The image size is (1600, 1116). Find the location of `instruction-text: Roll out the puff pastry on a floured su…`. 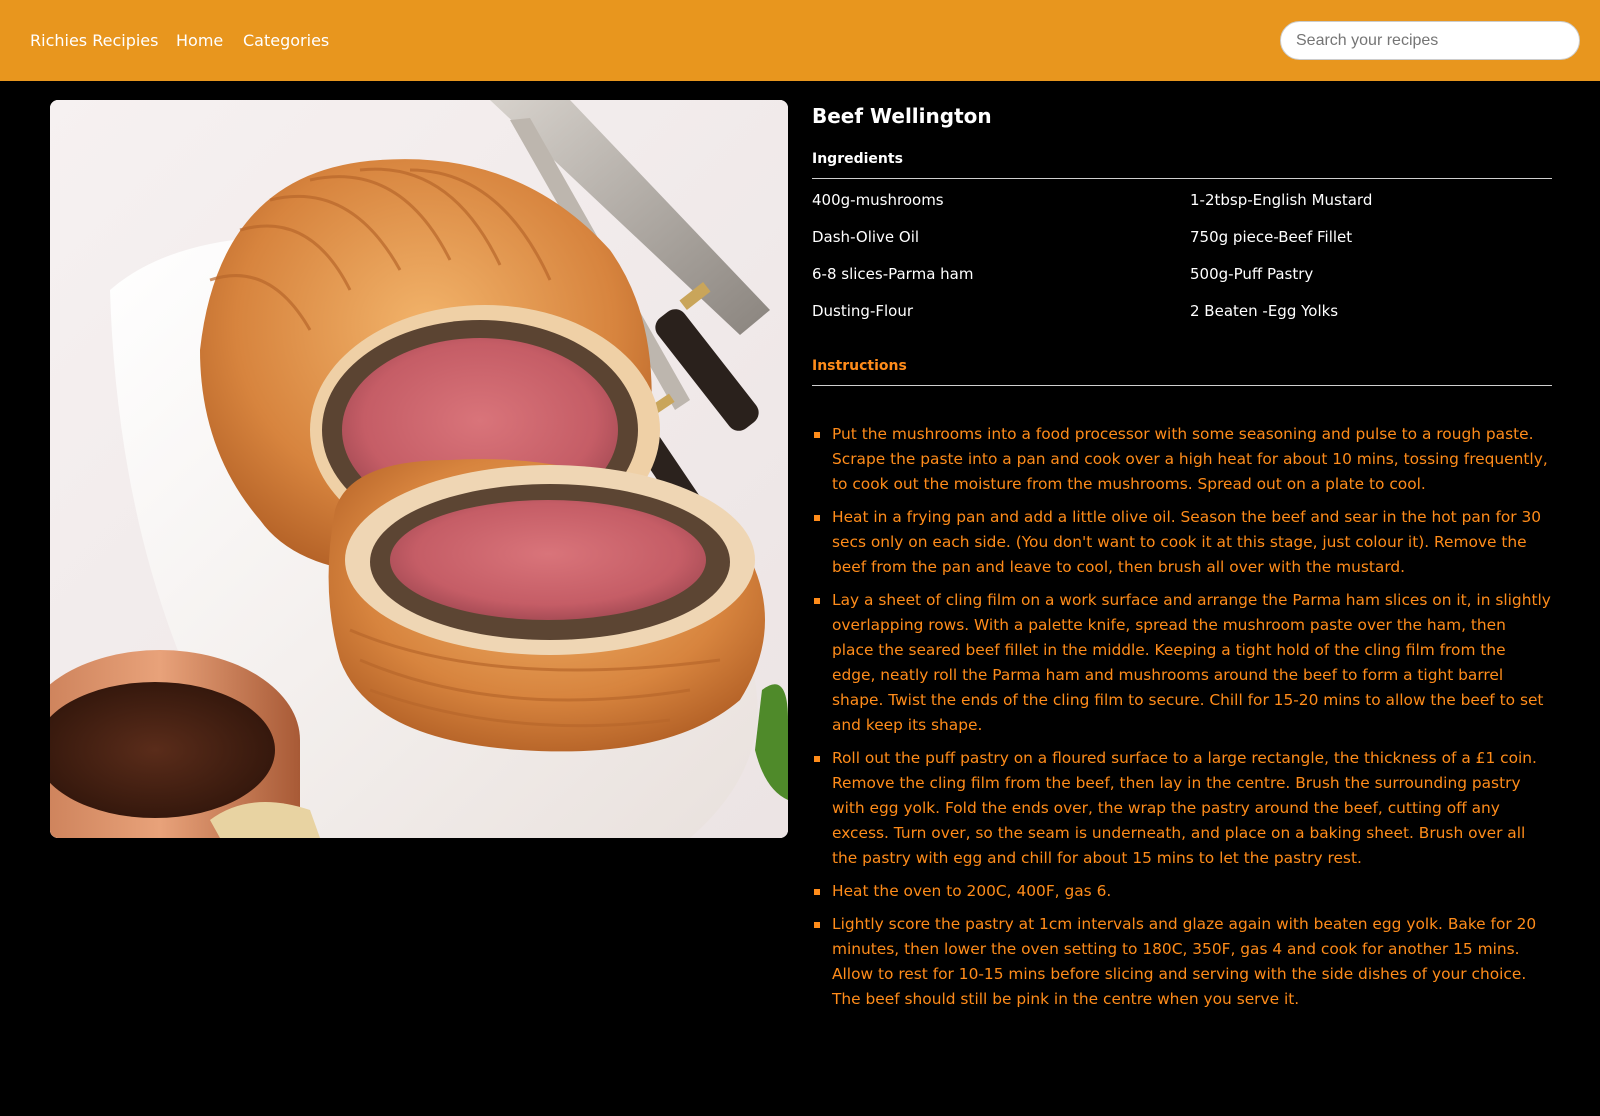

instruction-text: Roll out the puff pastry on a floured su… is located at coordinates (1184, 808).